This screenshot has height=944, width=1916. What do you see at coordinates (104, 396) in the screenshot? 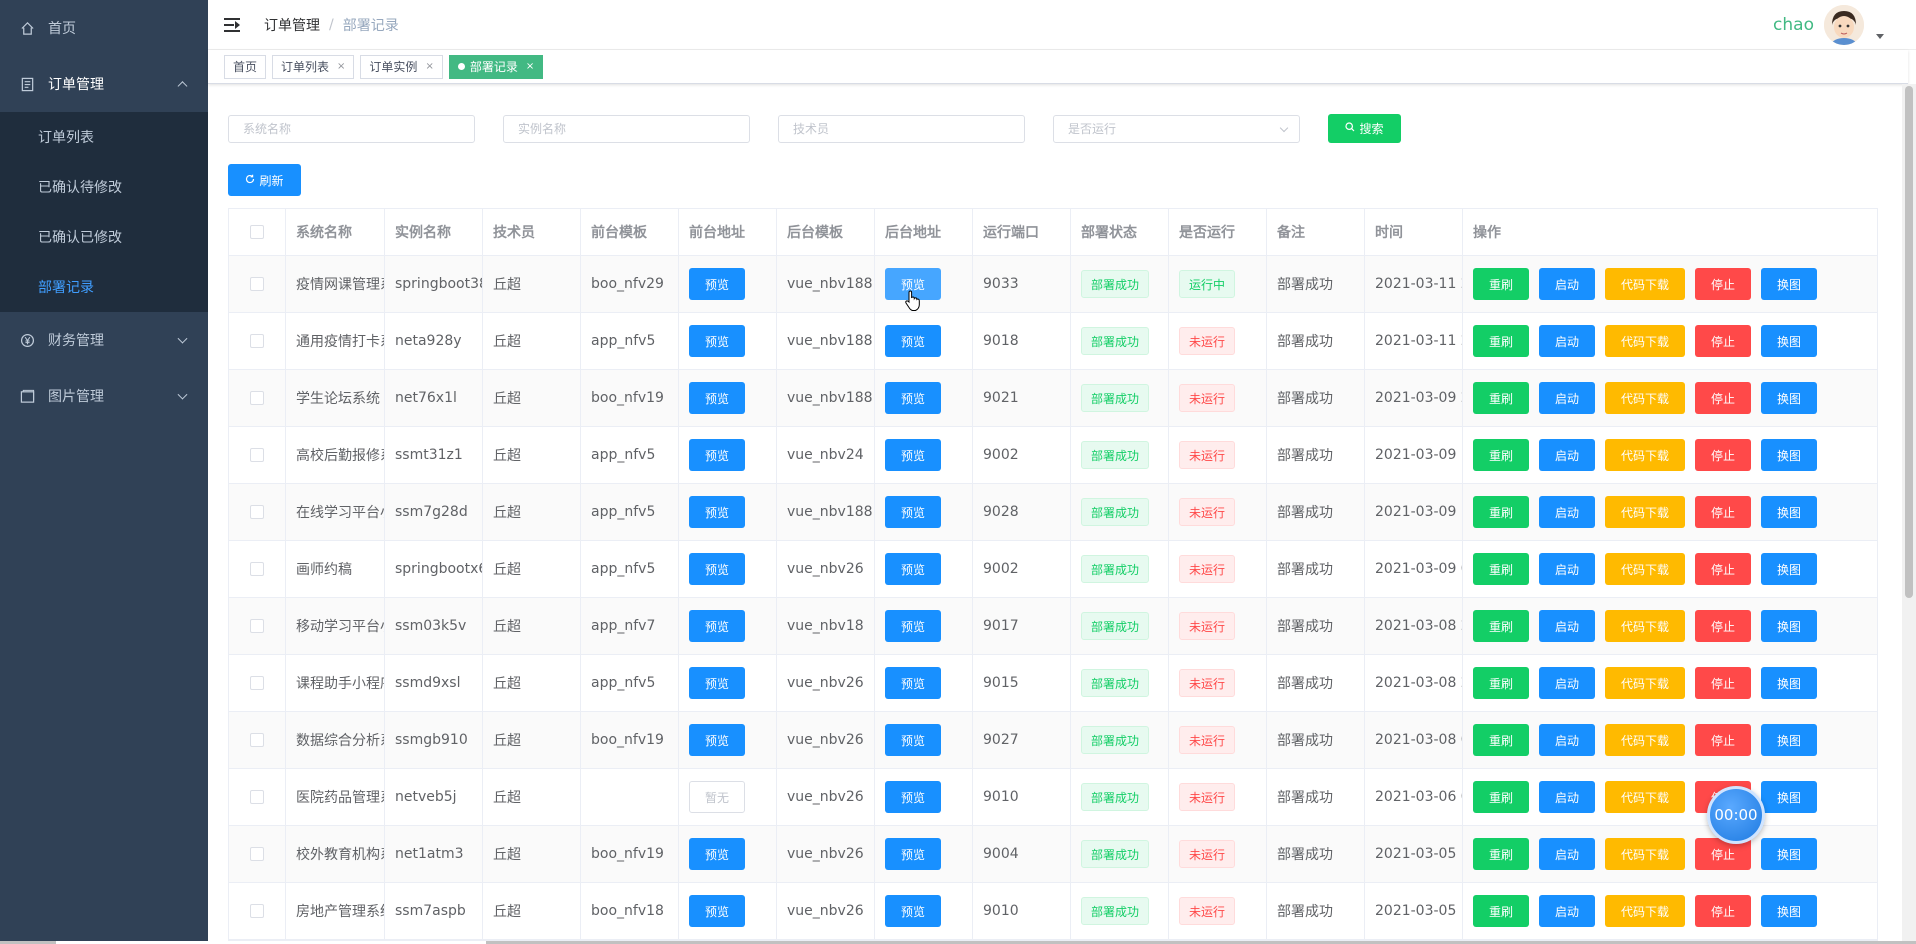
I see `sidebar-item-images: 图片管理` at bounding box center [104, 396].